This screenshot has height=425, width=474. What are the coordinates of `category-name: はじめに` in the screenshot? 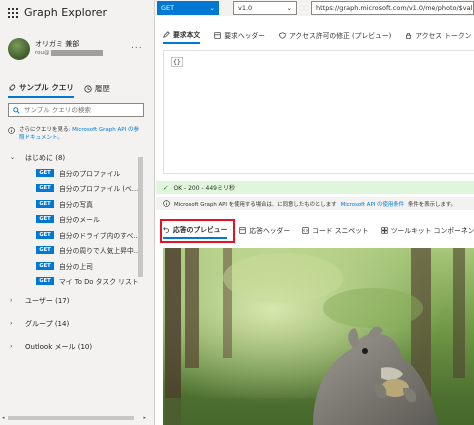 It's located at (39, 157).